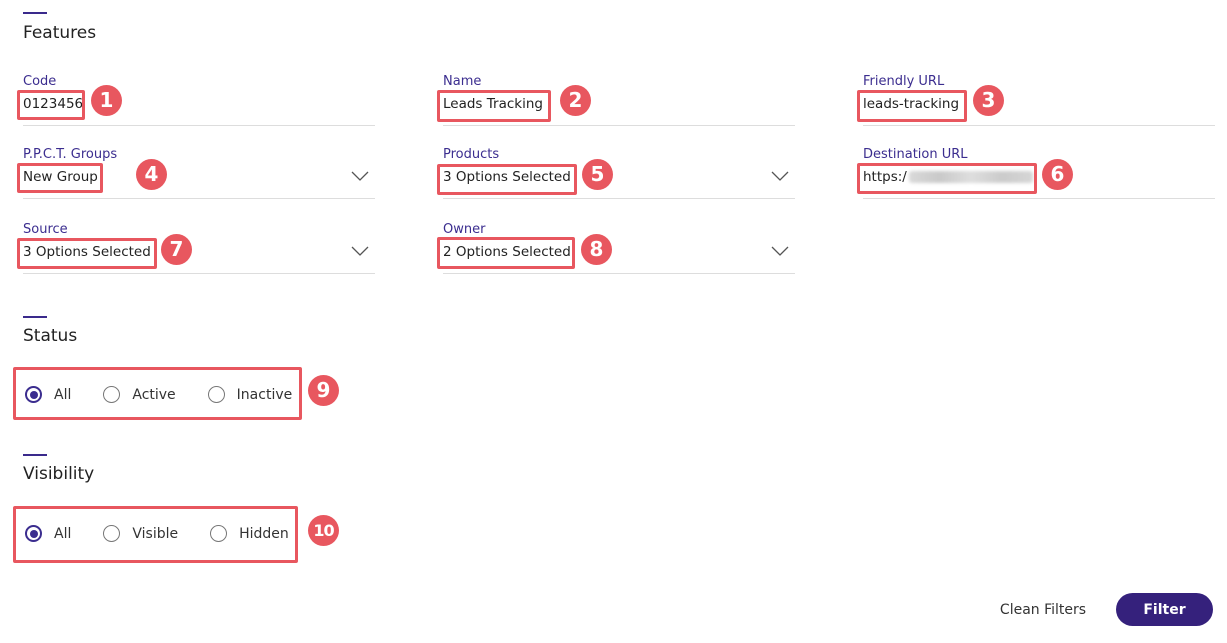 The image size is (1227, 643). I want to click on highlight-box-visibility, so click(155, 534).